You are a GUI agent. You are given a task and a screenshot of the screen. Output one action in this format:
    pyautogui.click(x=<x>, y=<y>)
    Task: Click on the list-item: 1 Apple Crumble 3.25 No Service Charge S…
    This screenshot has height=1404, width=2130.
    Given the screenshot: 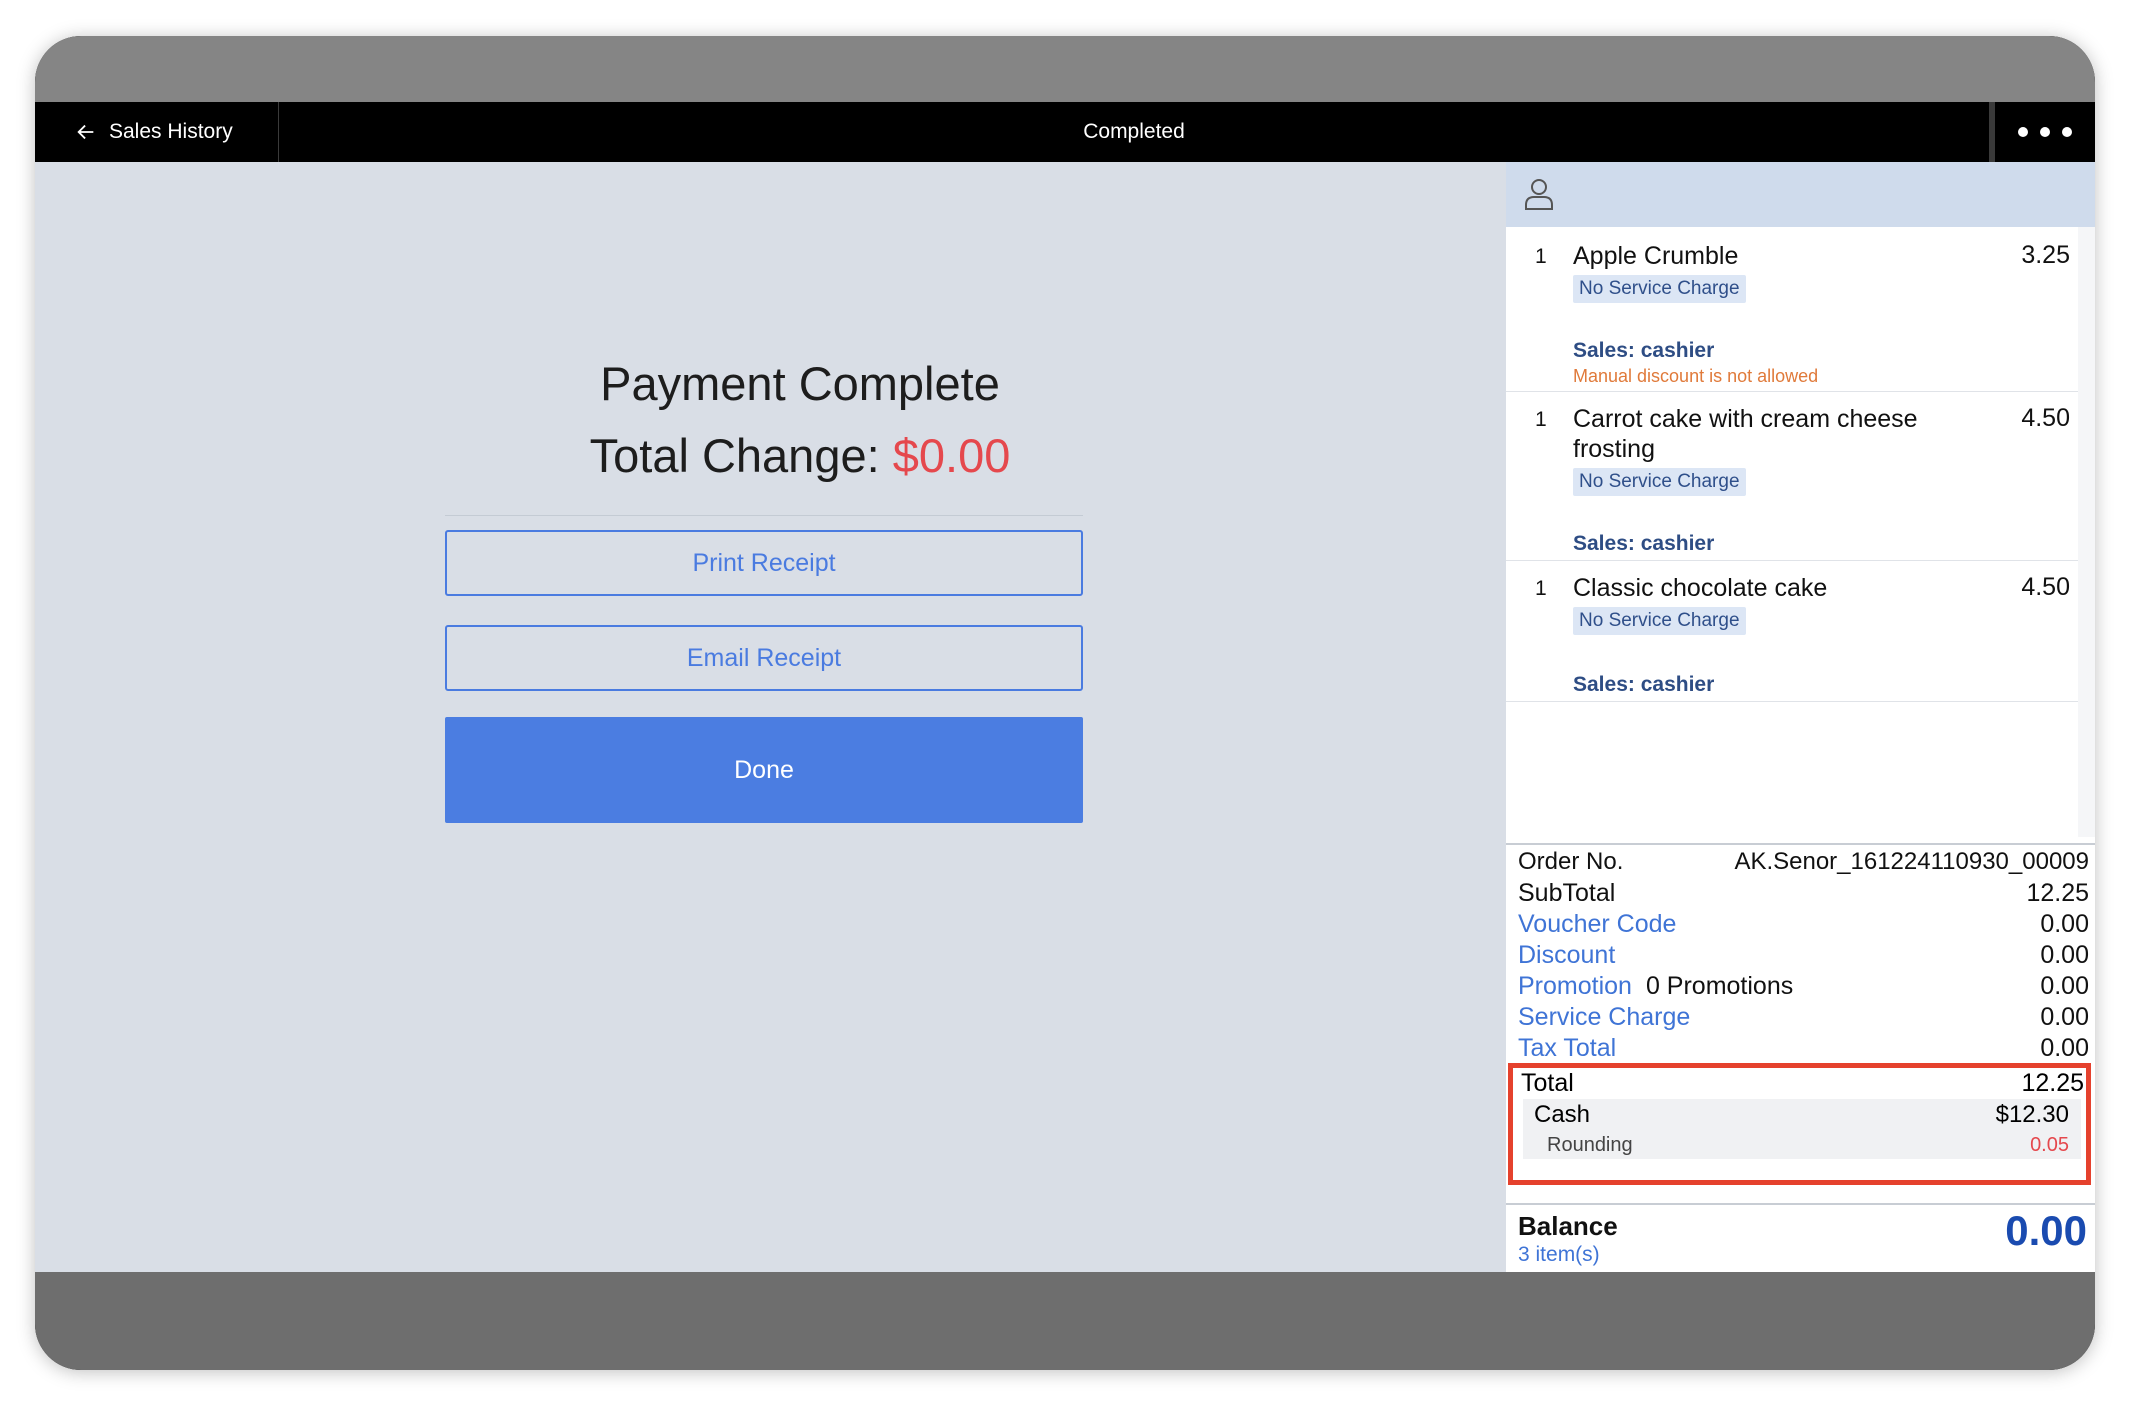 What is the action you would take?
    pyautogui.click(x=1792, y=309)
    